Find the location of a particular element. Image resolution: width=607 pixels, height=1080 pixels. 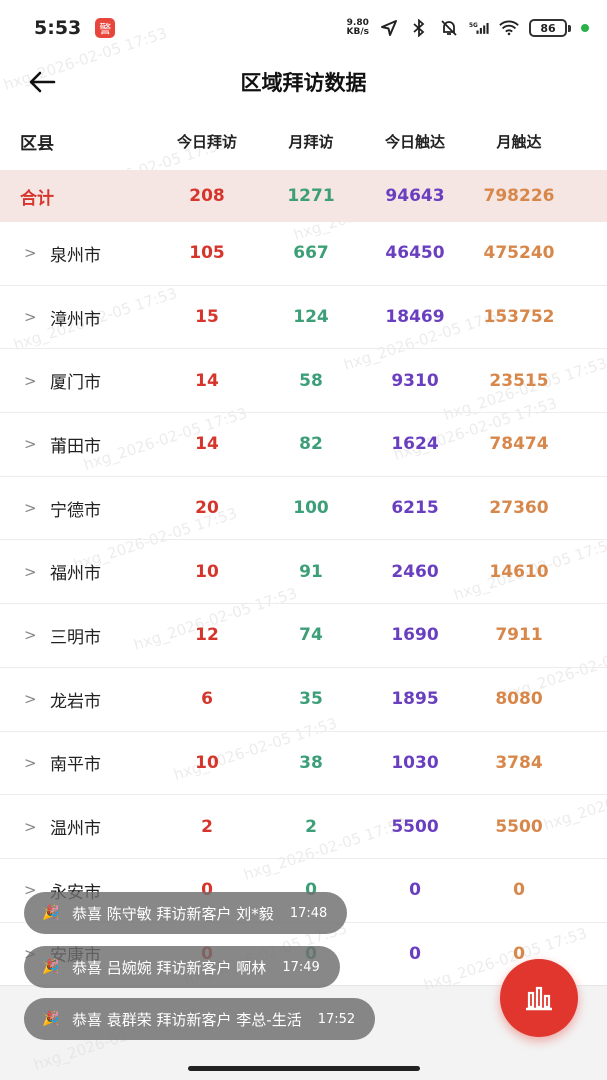

table-row: > 莆田市 14 82 1624 78474 is located at coordinates (303, 445).